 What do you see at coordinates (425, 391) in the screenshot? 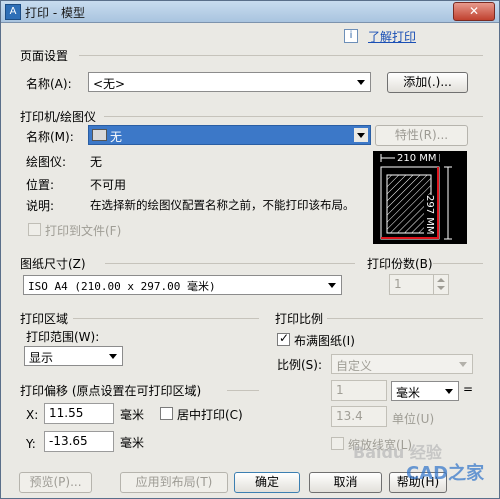
I see `scale-unit-select: 毫米` at bounding box center [425, 391].